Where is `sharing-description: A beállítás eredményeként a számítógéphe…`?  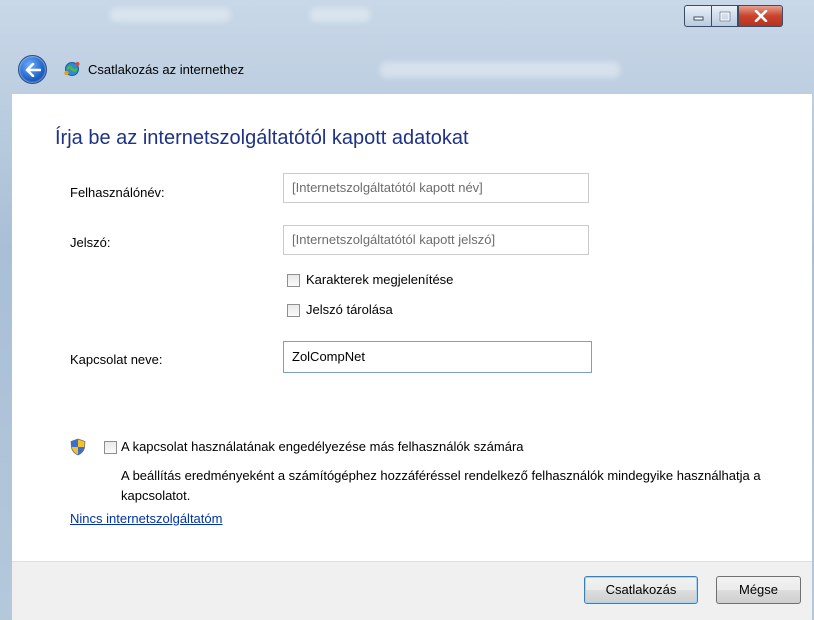
sharing-description: A beállítás eredményeként a számítógéphe… is located at coordinates (441, 485).